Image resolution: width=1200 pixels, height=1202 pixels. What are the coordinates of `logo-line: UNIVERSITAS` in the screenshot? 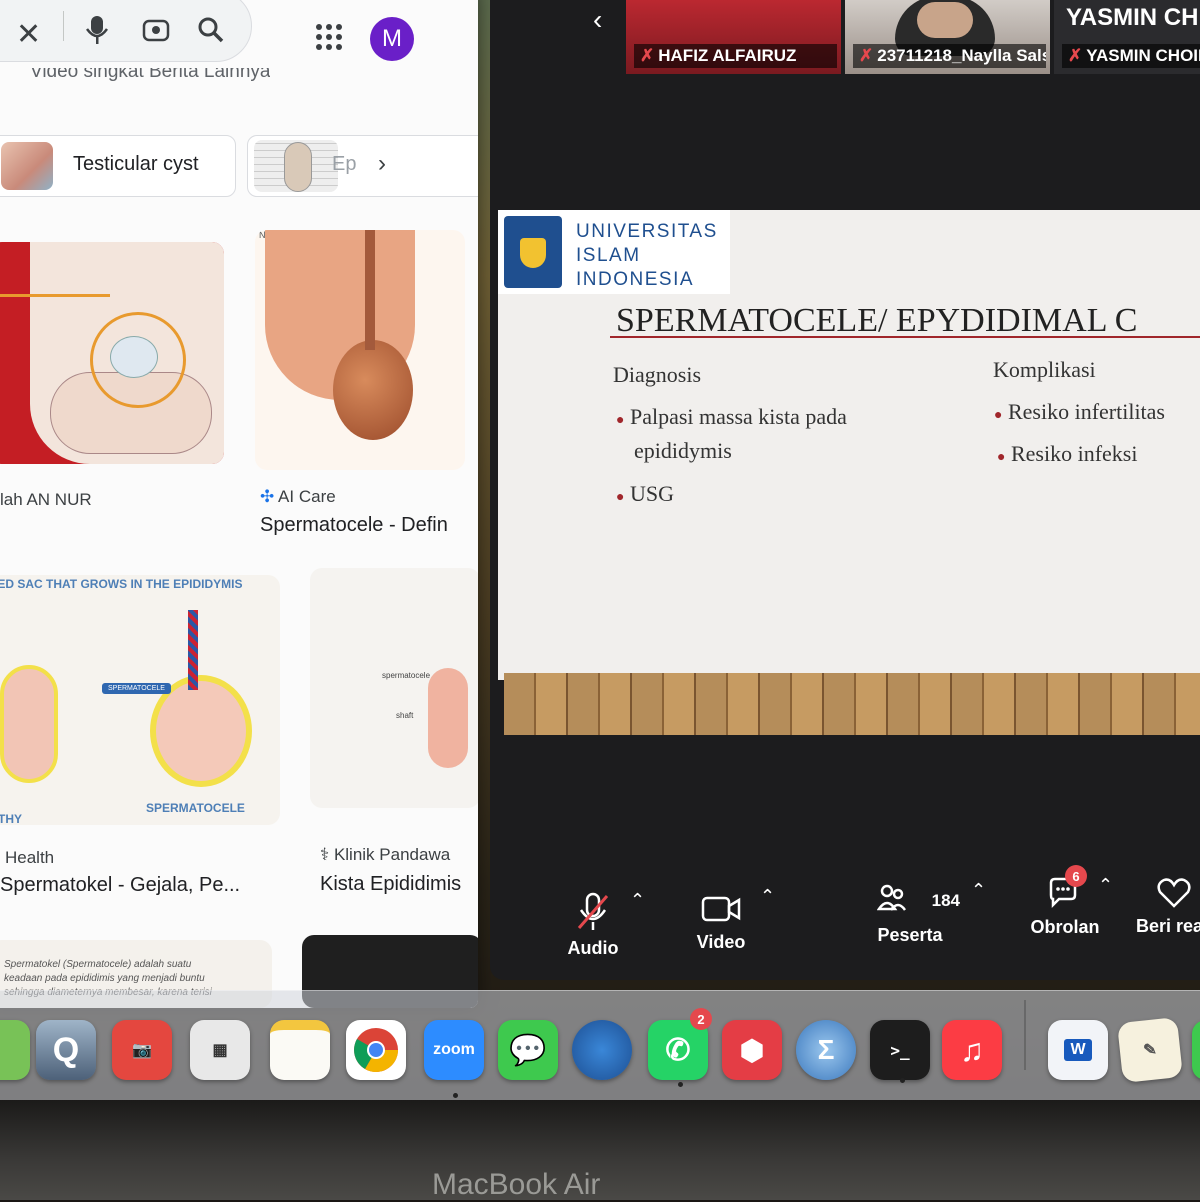 It's located at (647, 231).